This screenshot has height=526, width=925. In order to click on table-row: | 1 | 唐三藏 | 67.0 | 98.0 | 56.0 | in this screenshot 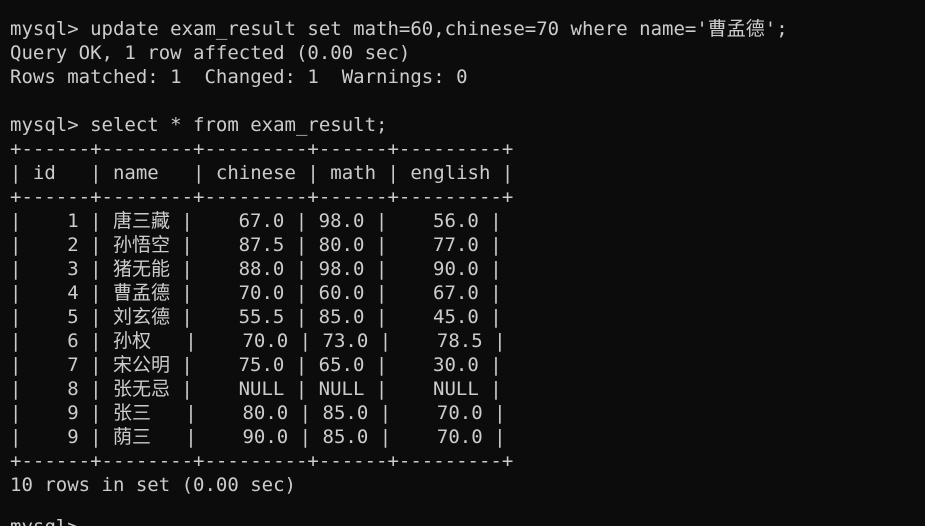, I will do `click(256, 221)`.